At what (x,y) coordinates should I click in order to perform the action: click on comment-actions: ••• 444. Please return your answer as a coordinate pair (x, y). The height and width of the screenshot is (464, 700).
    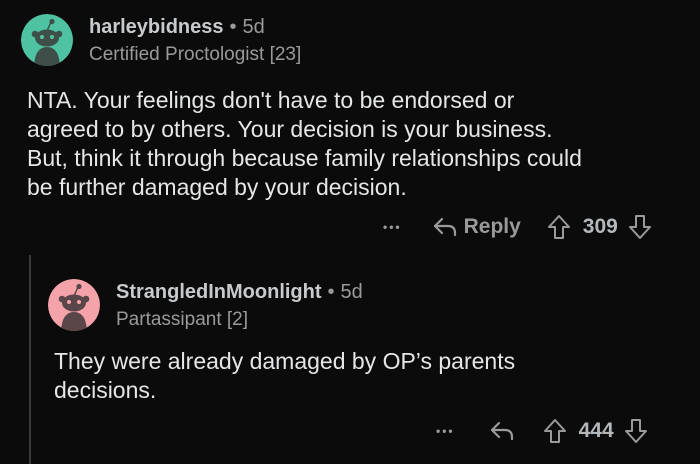
    Looking at the image, I should click on (542, 431).